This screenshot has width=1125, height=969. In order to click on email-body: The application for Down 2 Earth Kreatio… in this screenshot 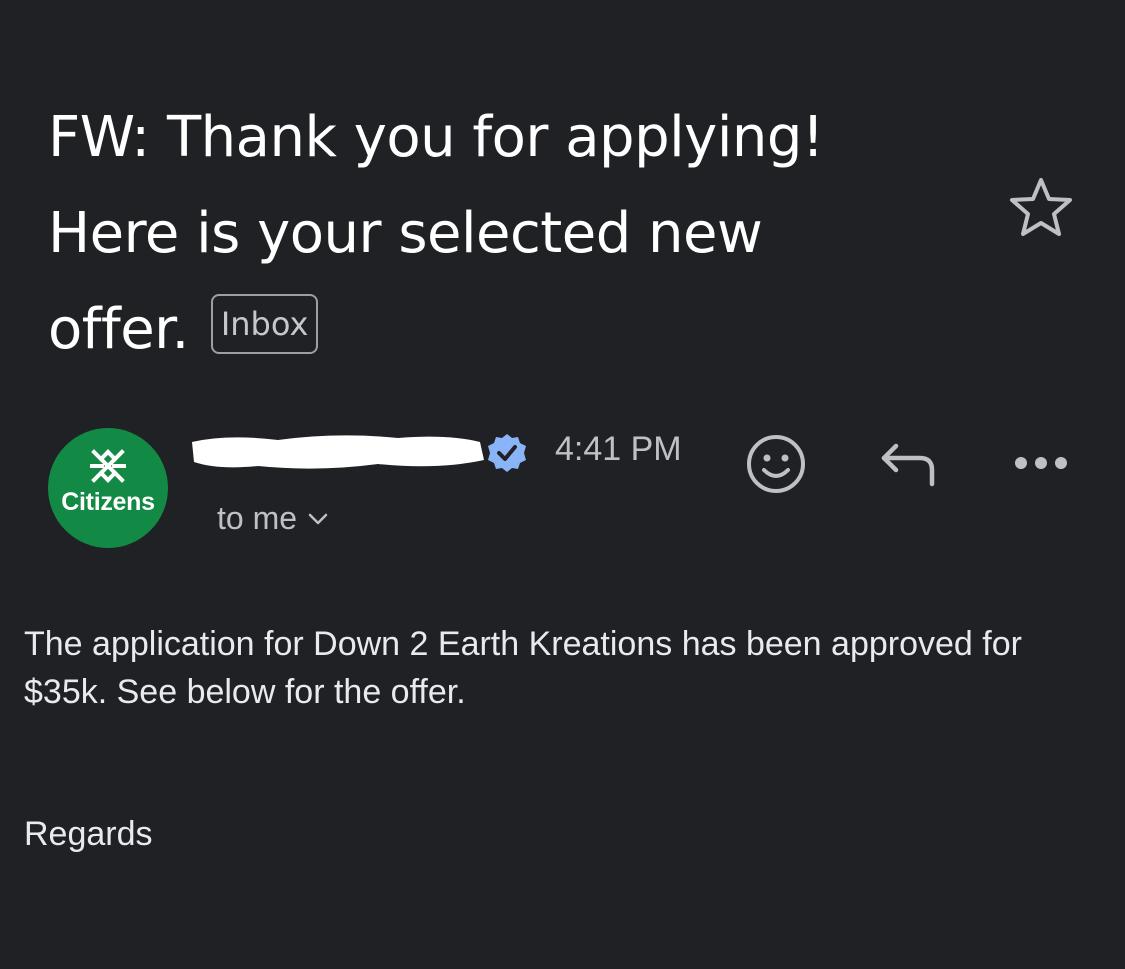, I will do `click(523, 668)`.